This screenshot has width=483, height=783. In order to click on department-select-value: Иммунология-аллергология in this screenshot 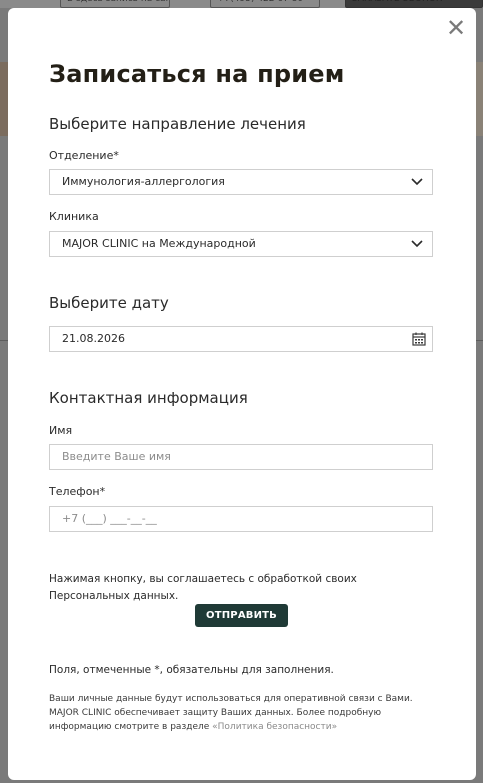, I will do `click(143, 181)`.